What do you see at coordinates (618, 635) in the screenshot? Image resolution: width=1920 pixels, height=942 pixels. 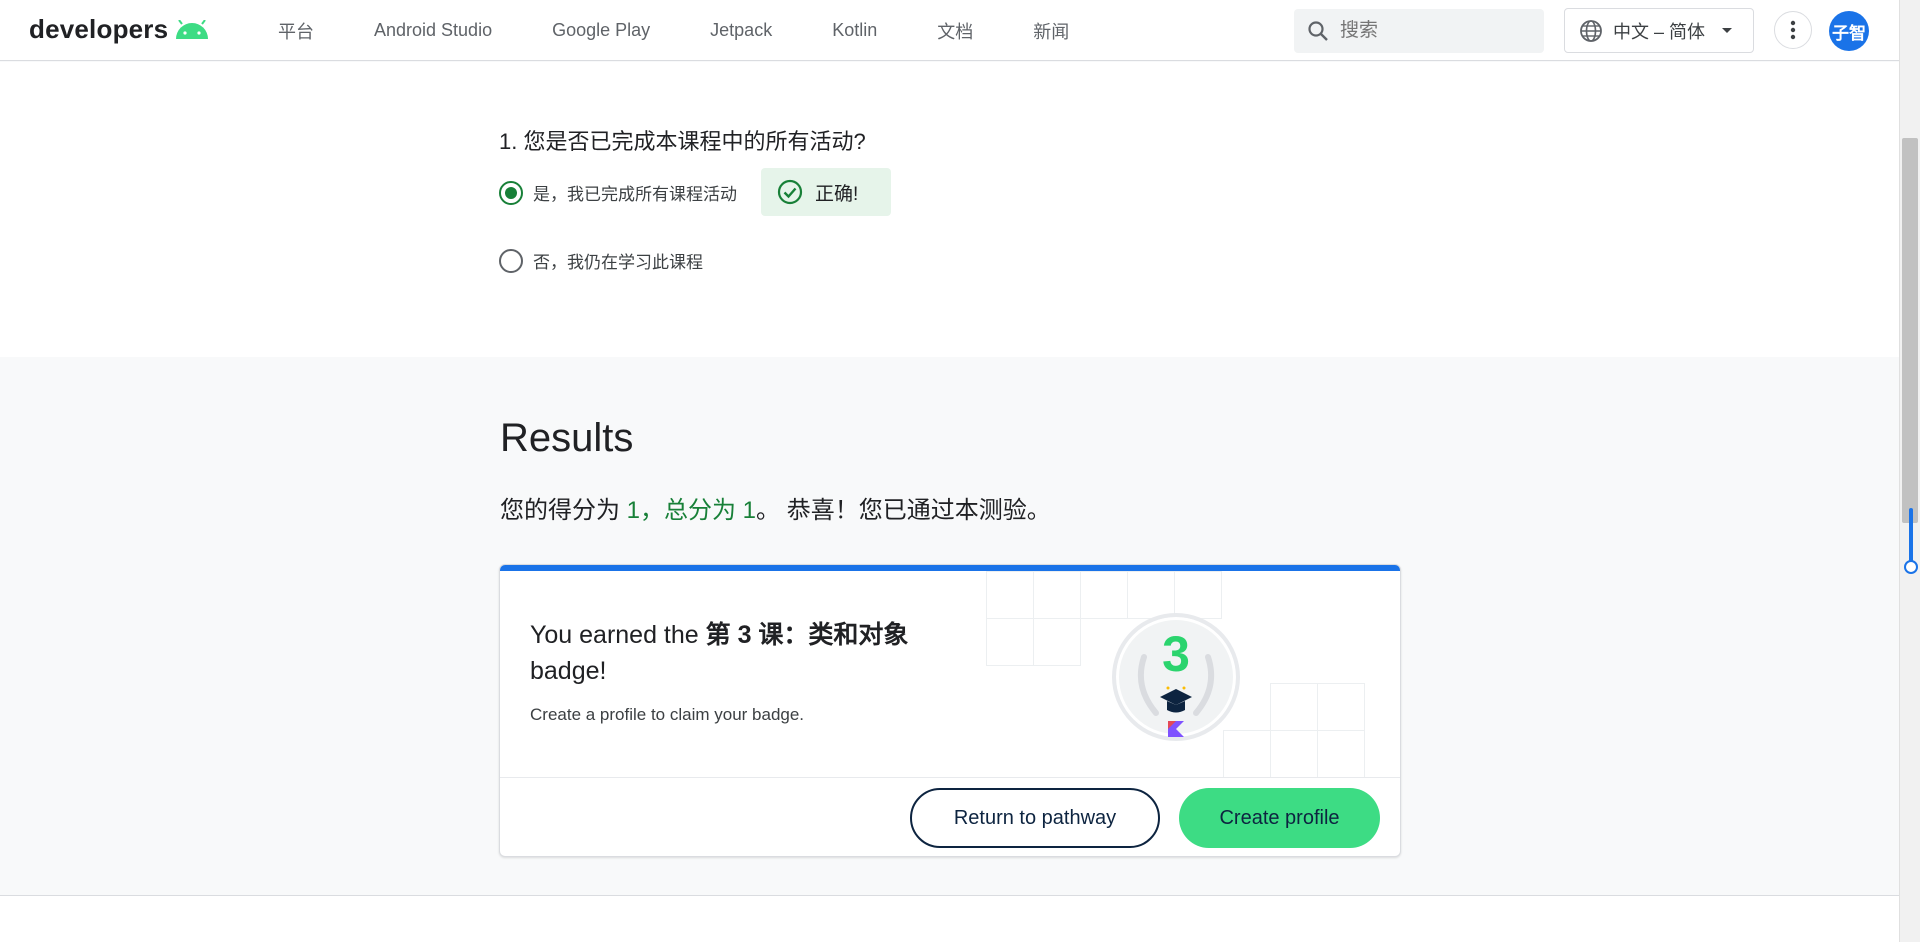 I see `earned-prefix: You earned the` at bounding box center [618, 635].